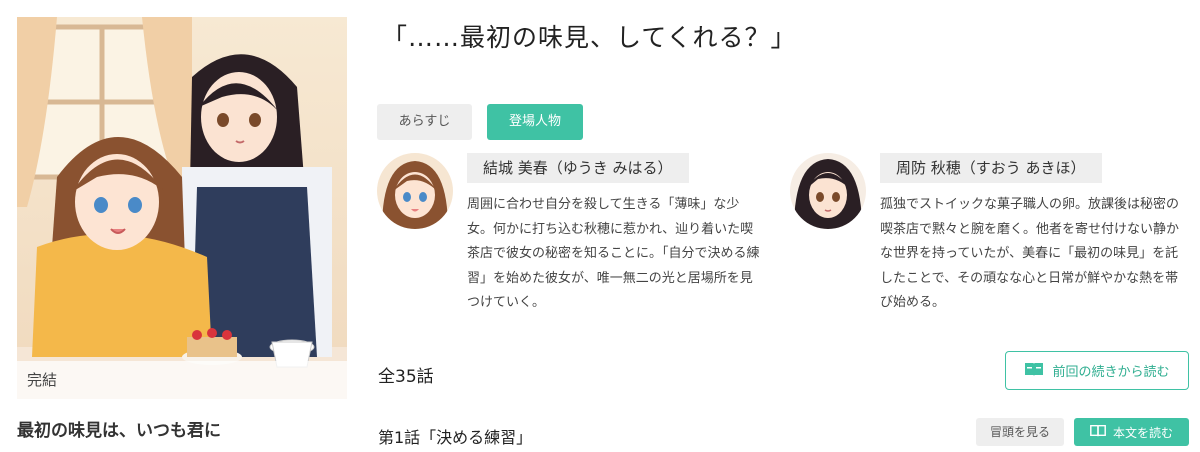  Describe the element at coordinates (182, 380) in the screenshot. I see `completion-status: 完結` at that location.